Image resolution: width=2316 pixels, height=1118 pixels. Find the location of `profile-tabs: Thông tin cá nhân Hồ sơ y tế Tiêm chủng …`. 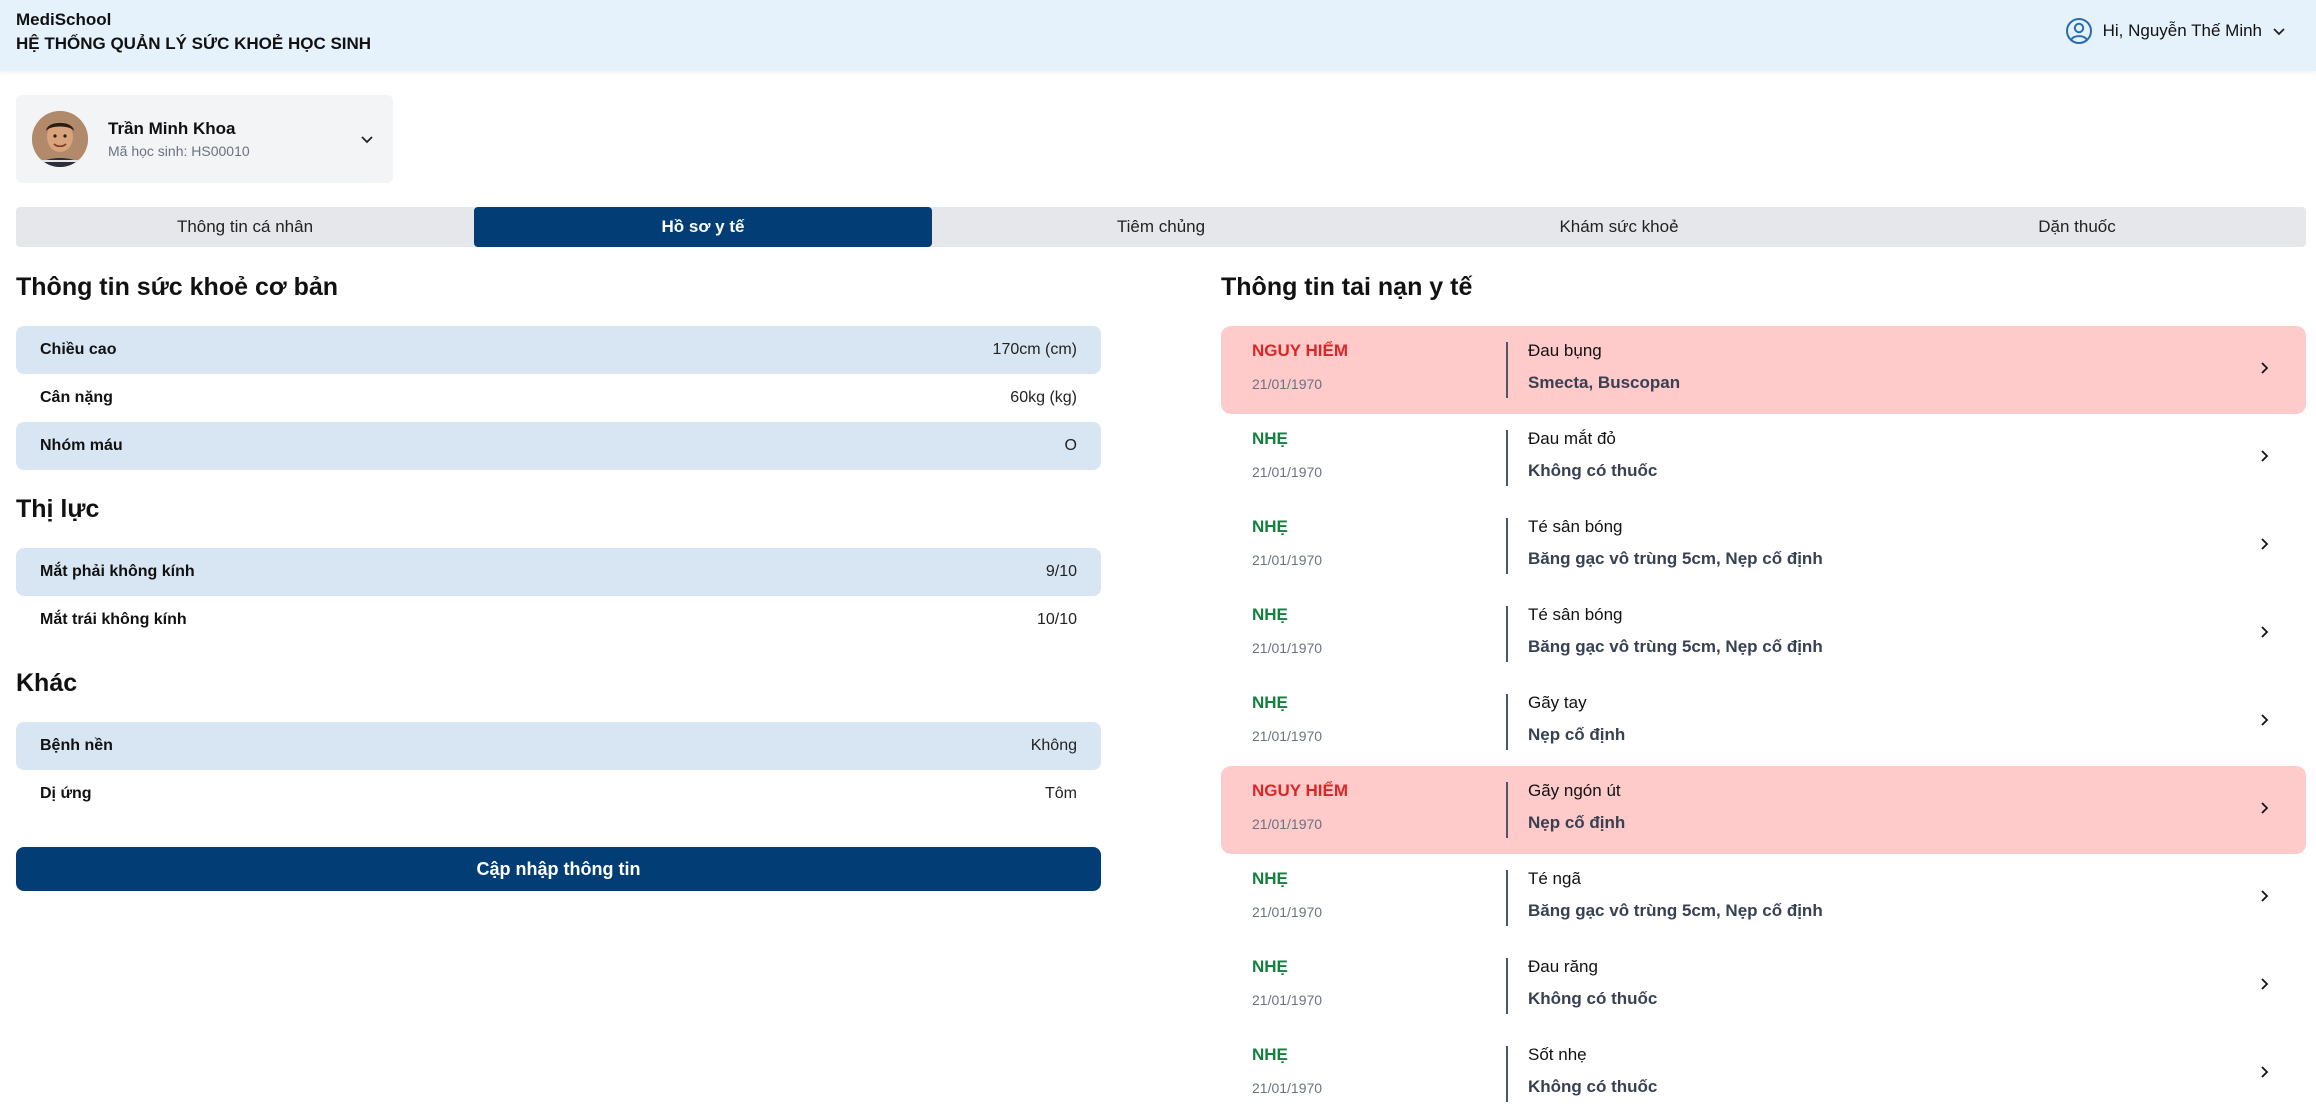

profile-tabs: Thông tin cá nhân Hồ sơ y tế Tiêm chủng … is located at coordinates (1161, 227).